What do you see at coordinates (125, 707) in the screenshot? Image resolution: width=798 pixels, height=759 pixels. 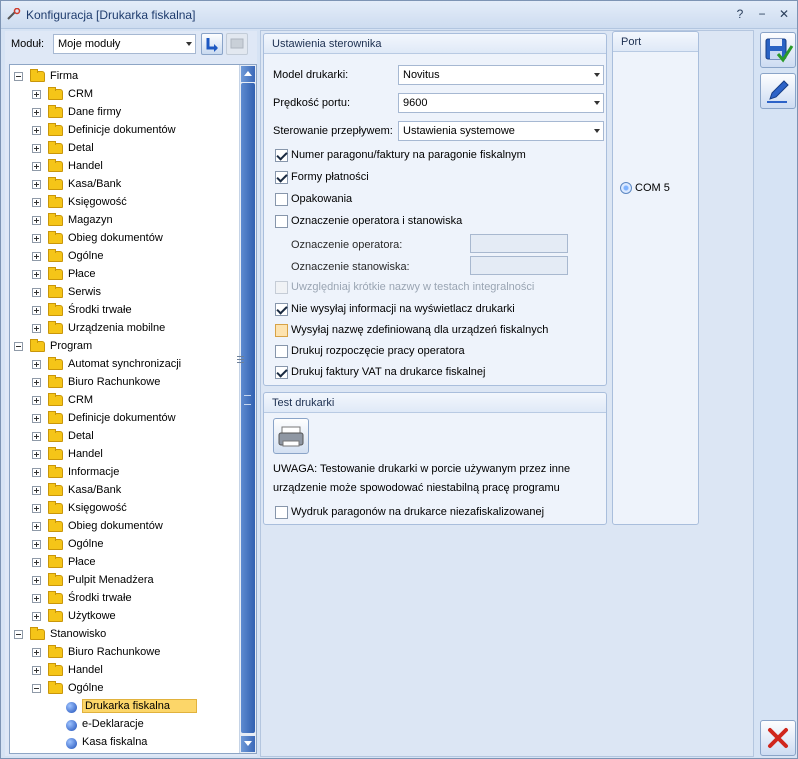 I see `tree-leaf-item: Drukarka fiskalna` at bounding box center [125, 707].